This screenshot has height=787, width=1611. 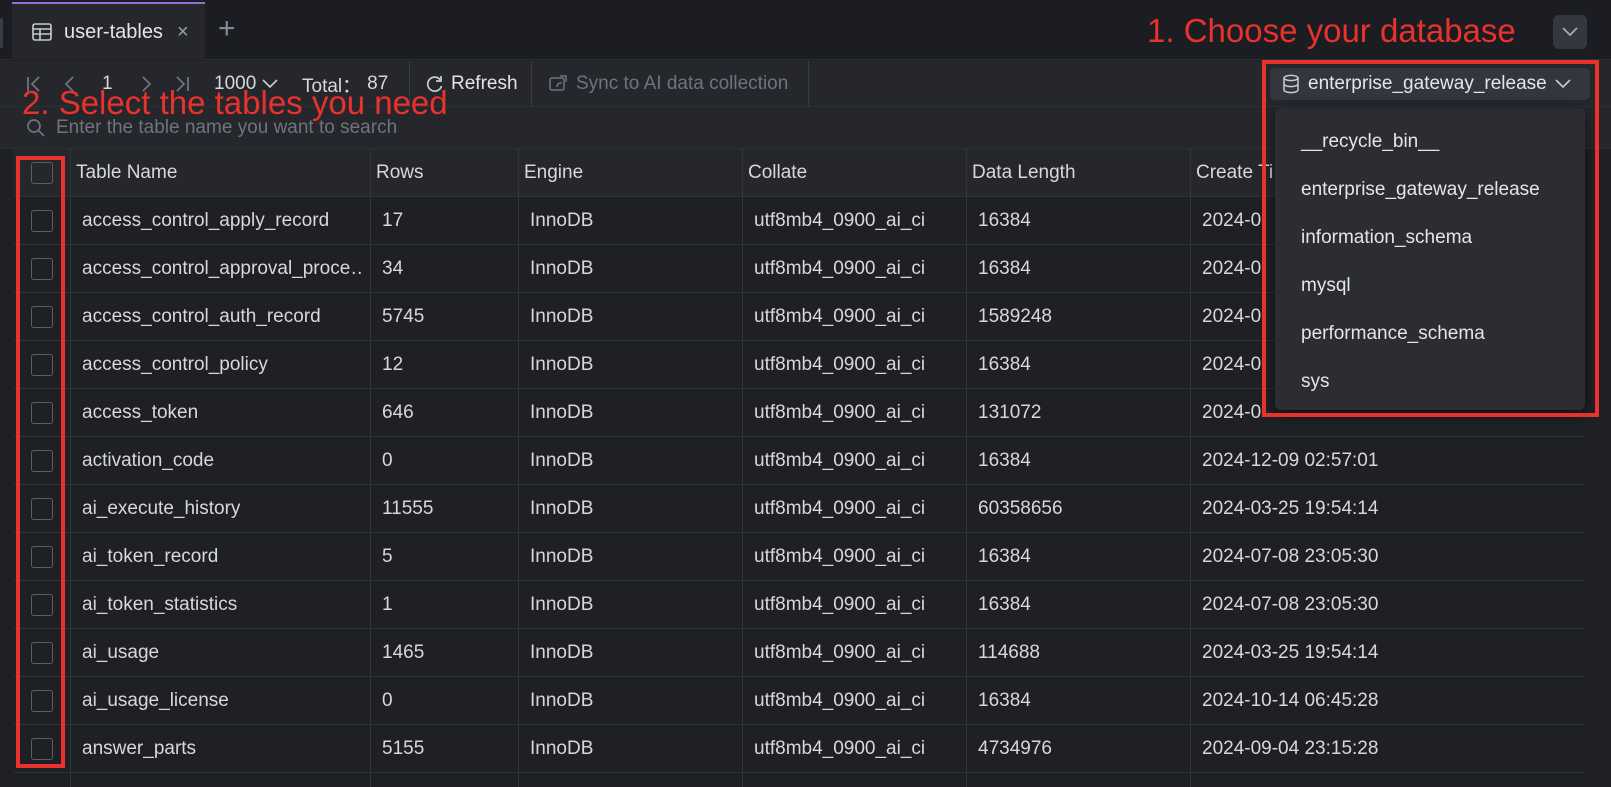 What do you see at coordinates (403, 748) in the screenshot?
I see `cell-rows: 5155` at bounding box center [403, 748].